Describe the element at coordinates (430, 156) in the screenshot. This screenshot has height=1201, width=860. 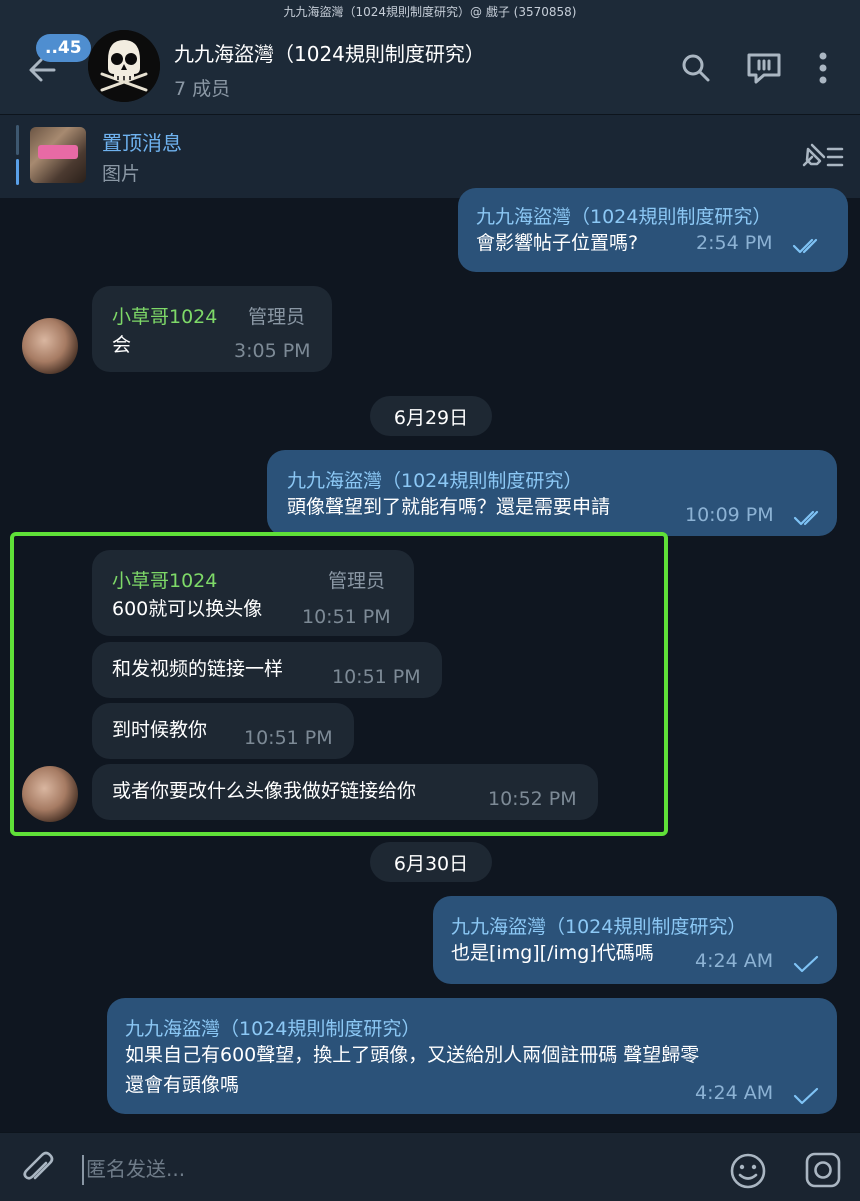
I see `pinned-message-bar: 置顶消息 图片` at that location.